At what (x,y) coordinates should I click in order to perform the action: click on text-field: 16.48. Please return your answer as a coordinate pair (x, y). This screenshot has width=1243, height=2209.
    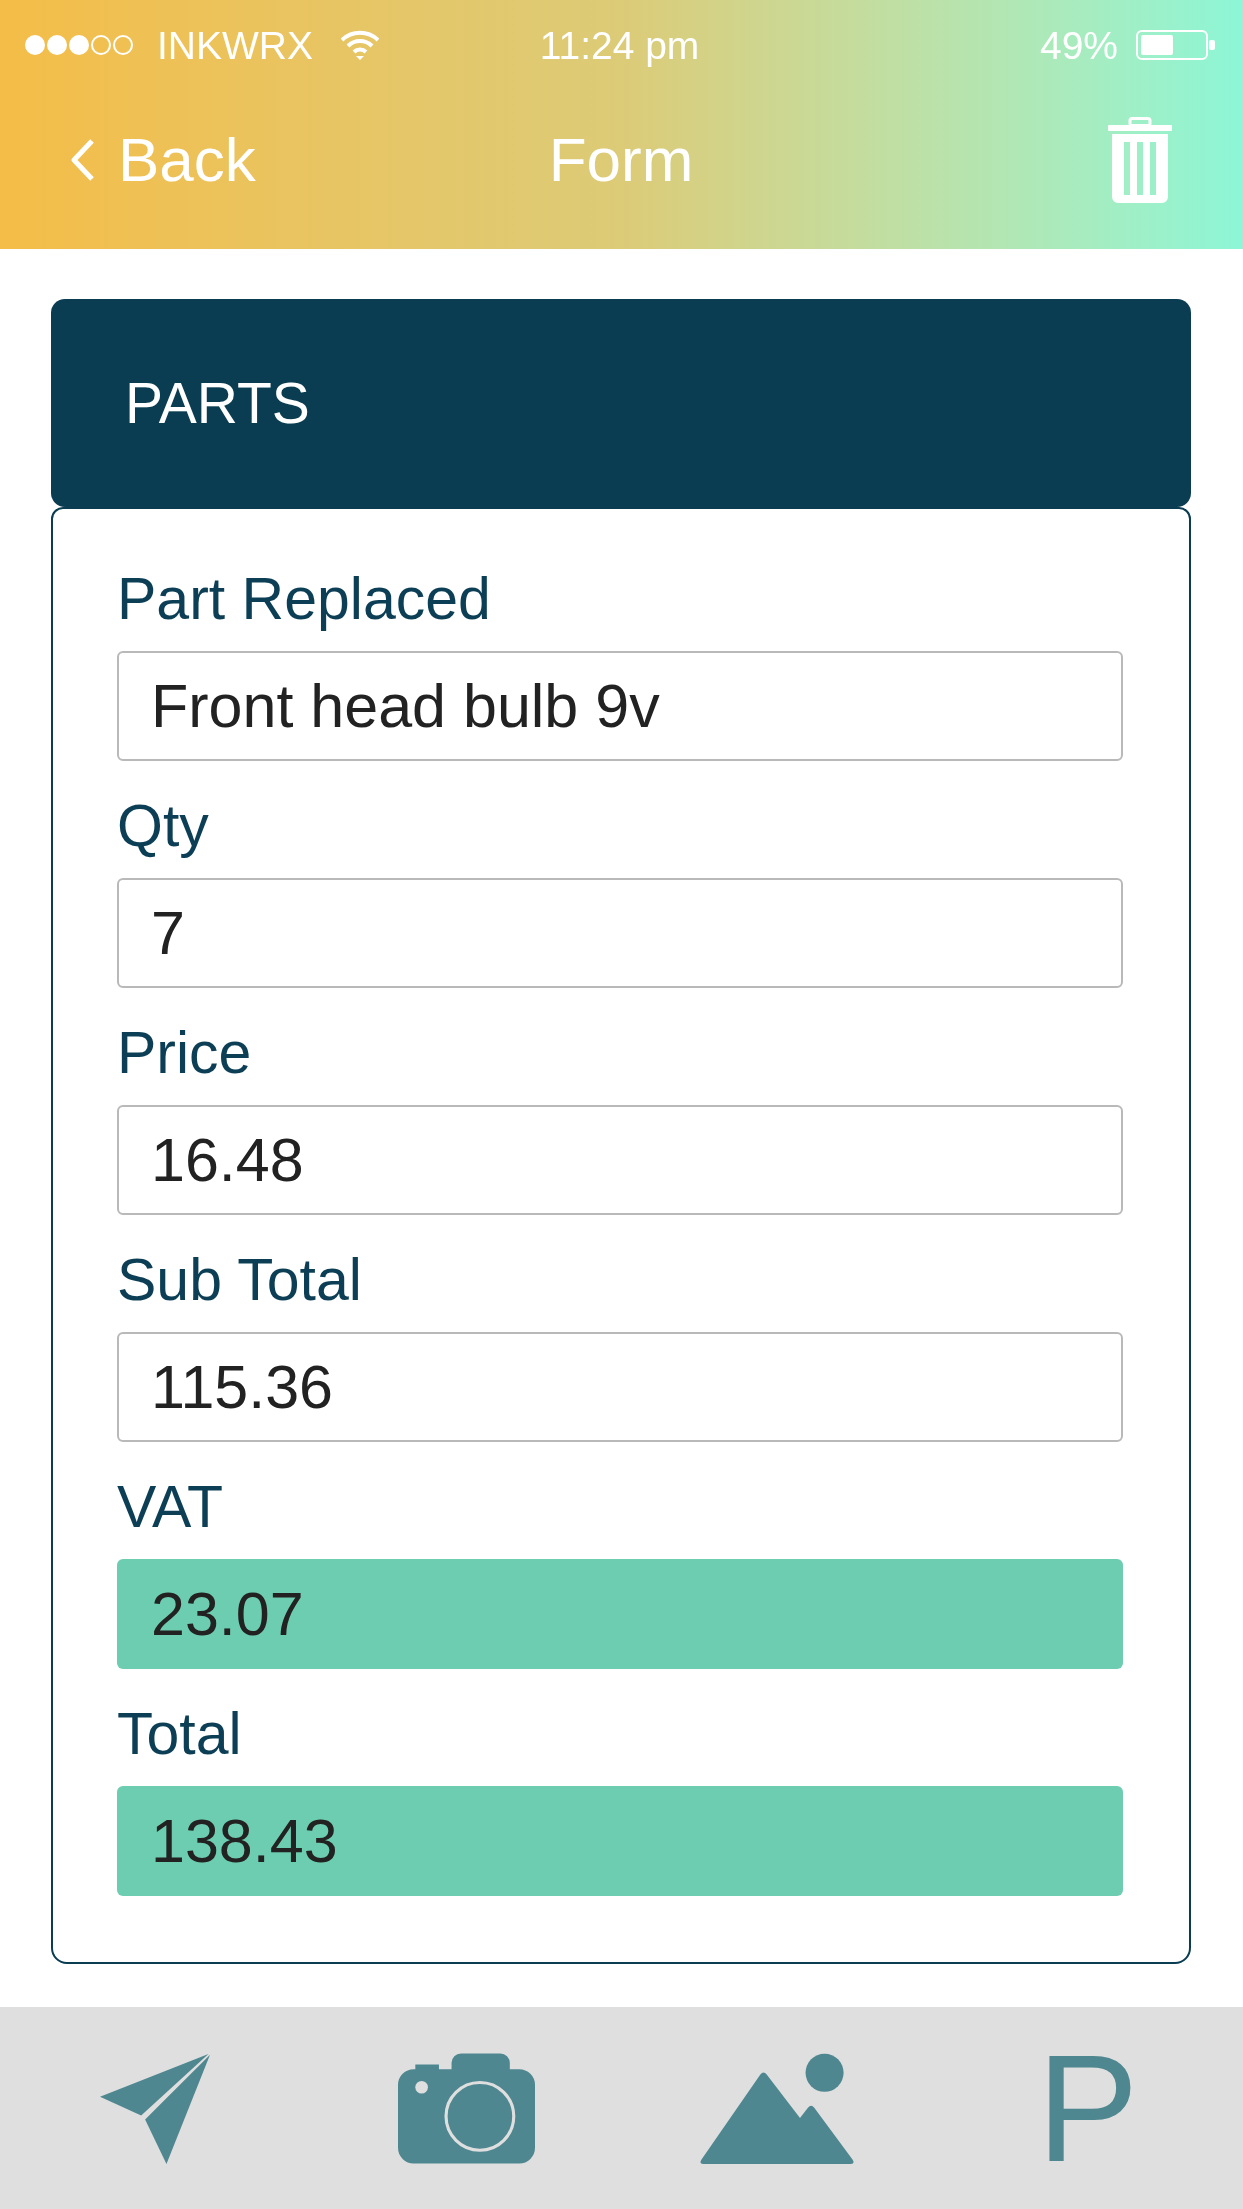
    Looking at the image, I should click on (620, 1160).